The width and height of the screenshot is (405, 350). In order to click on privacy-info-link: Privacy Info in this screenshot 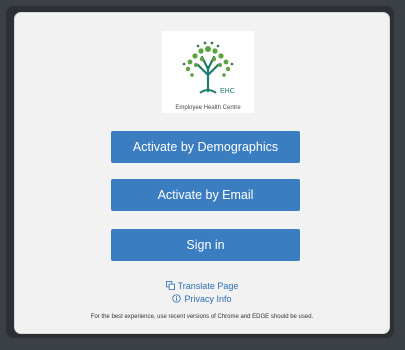, I will do `click(202, 298)`.